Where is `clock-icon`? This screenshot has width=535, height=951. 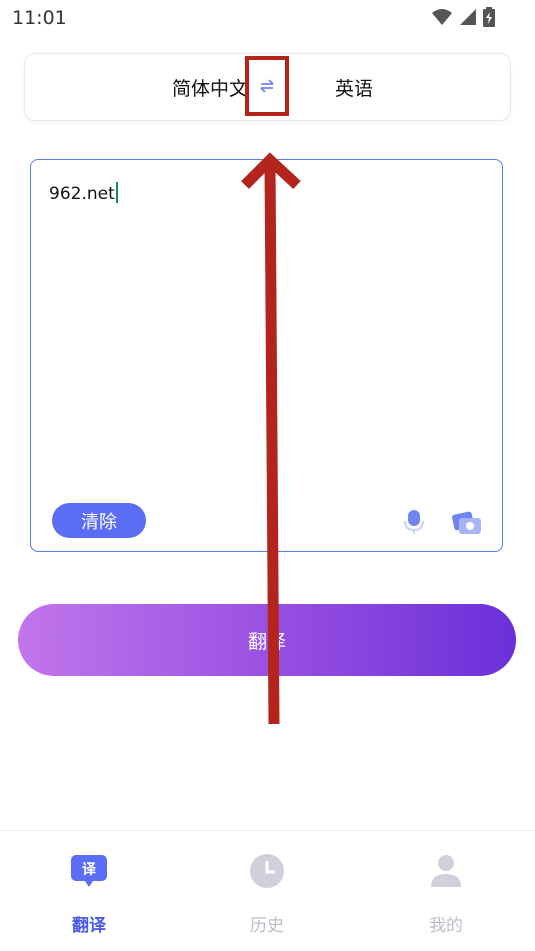
clock-icon is located at coordinates (267, 871).